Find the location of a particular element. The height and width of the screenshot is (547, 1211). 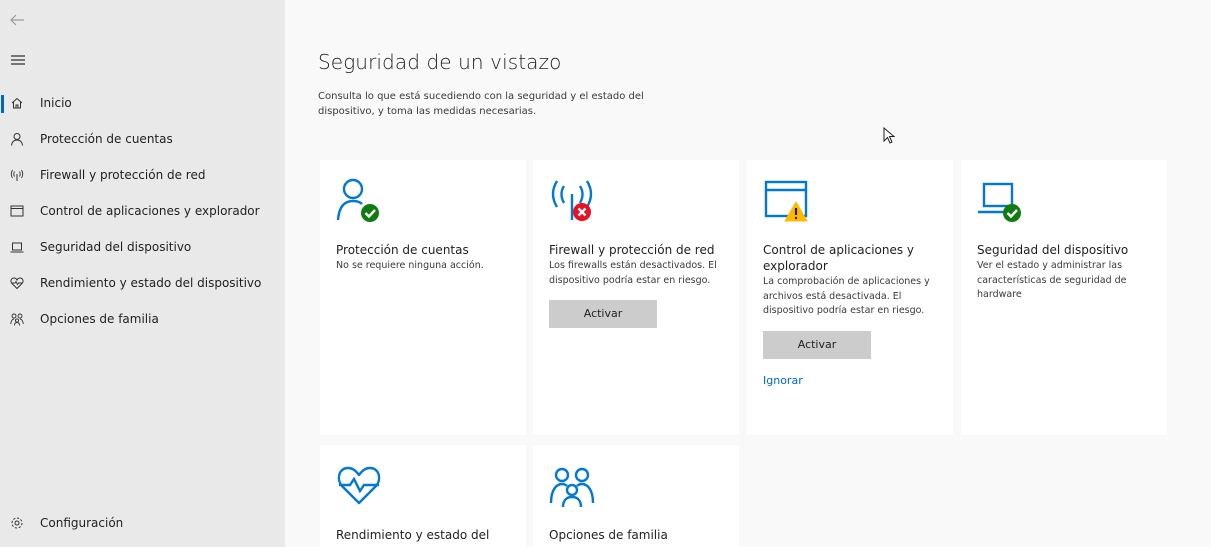

gear-icon is located at coordinates (17, 523).